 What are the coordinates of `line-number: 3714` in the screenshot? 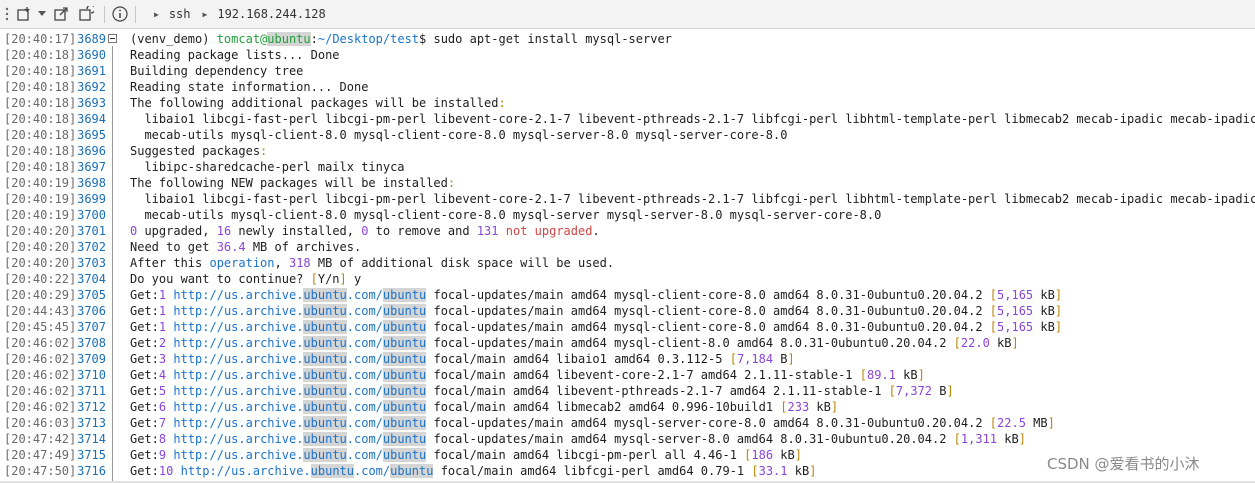 It's located at (91, 439).